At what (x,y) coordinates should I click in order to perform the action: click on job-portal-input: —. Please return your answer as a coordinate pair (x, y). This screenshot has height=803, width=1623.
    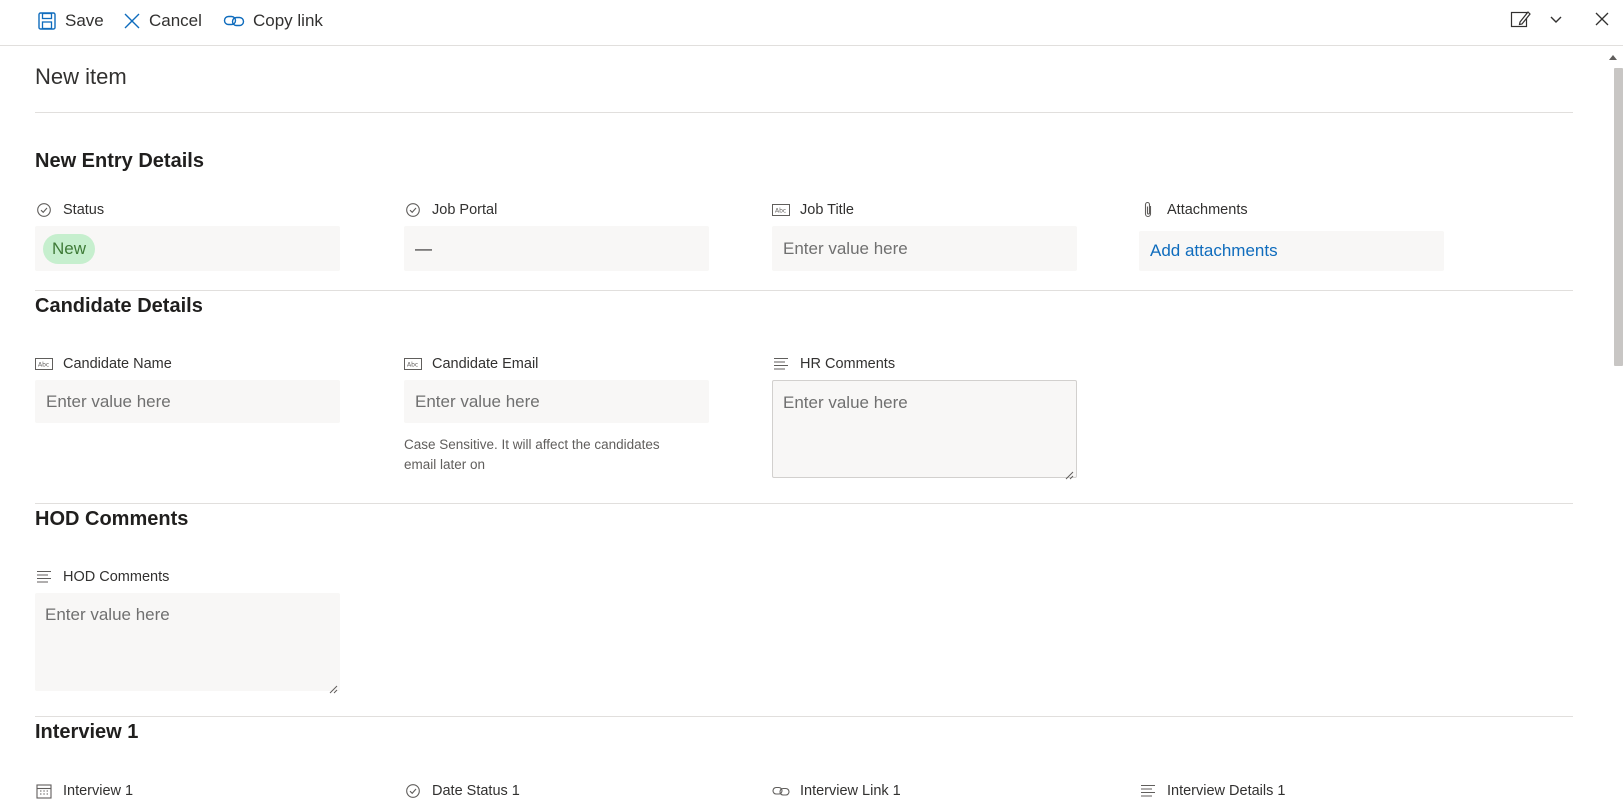
    Looking at the image, I should click on (556, 248).